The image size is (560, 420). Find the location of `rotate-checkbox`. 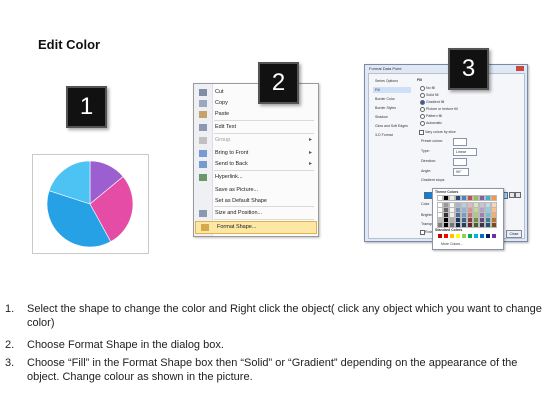

rotate-checkbox is located at coordinates (422, 232).